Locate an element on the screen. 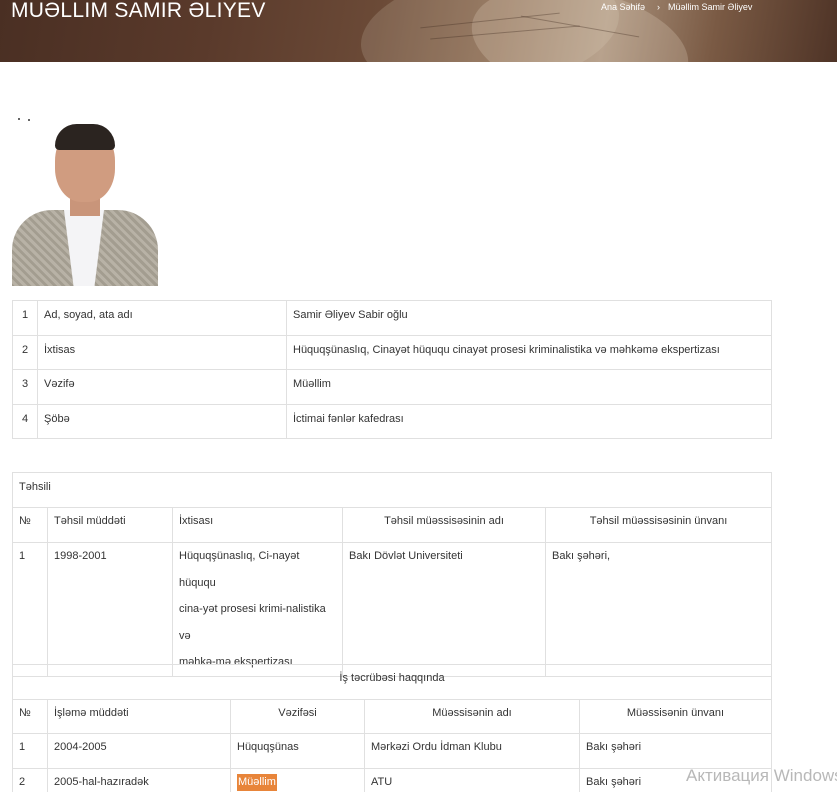  table-caption-row: İş təcrübəsi haqqında is located at coordinates (392, 682).